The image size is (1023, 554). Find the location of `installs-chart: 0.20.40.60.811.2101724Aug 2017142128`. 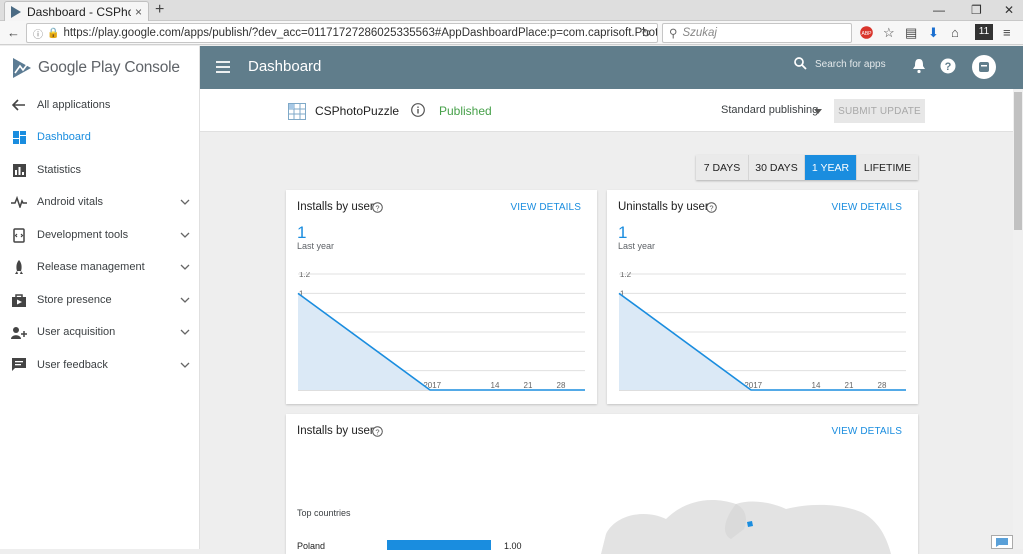

installs-chart: 0.20.40.60.811.2101724Aug 2017142128 is located at coordinates (441, 331).